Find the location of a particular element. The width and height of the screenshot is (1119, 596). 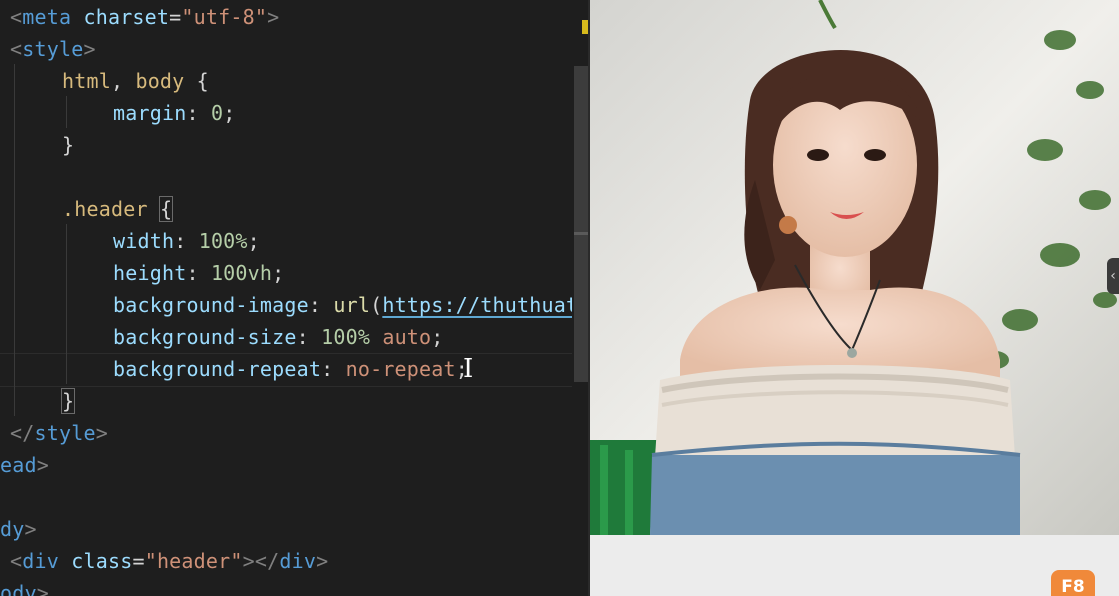

chevron-left-icon: ‹ is located at coordinates (1113, 276).